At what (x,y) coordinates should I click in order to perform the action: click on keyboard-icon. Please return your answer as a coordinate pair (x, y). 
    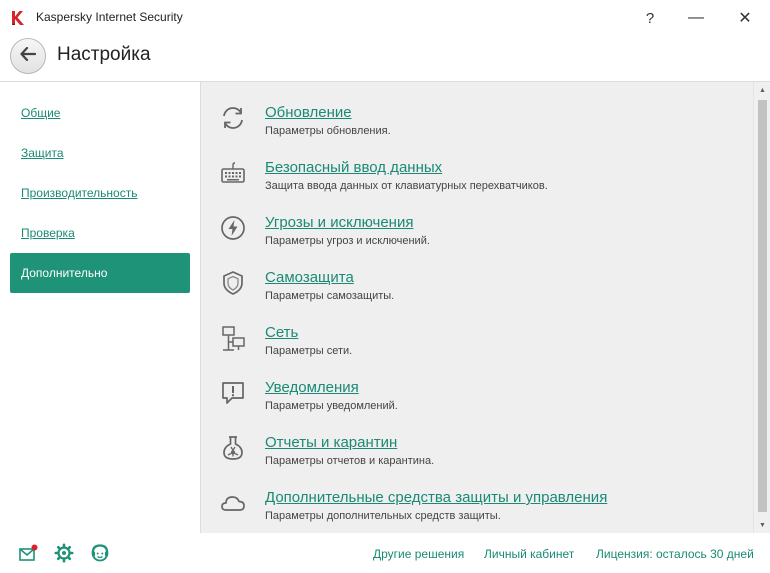
    Looking at the image, I should click on (233, 173).